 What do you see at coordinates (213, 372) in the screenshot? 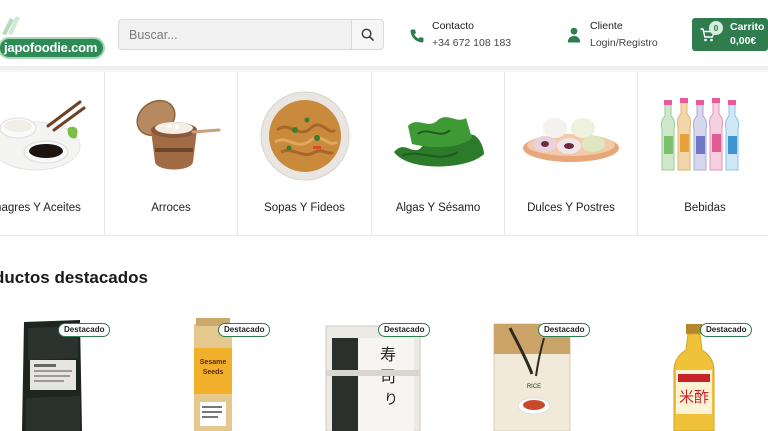
I see `svg-text: Seeds` at bounding box center [213, 372].